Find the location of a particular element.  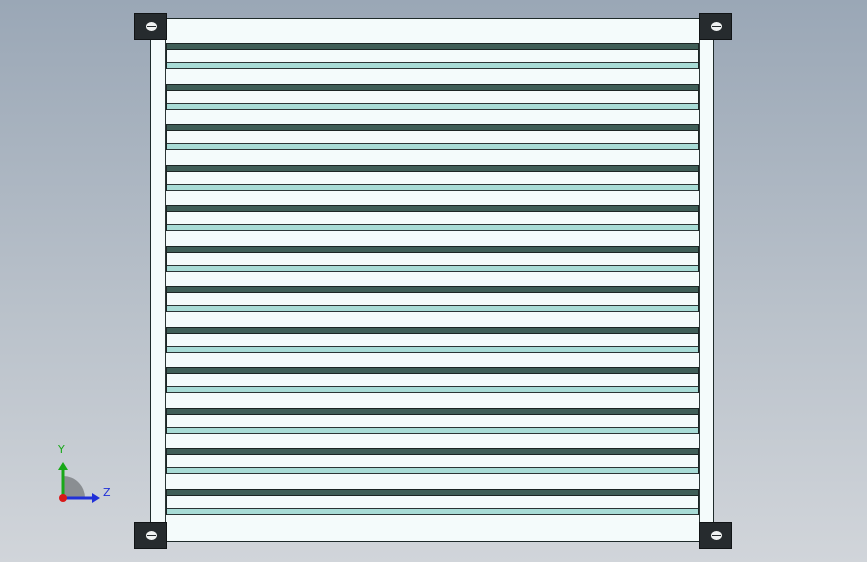

y-axis-label: Y is located at coordinates (61, 449).